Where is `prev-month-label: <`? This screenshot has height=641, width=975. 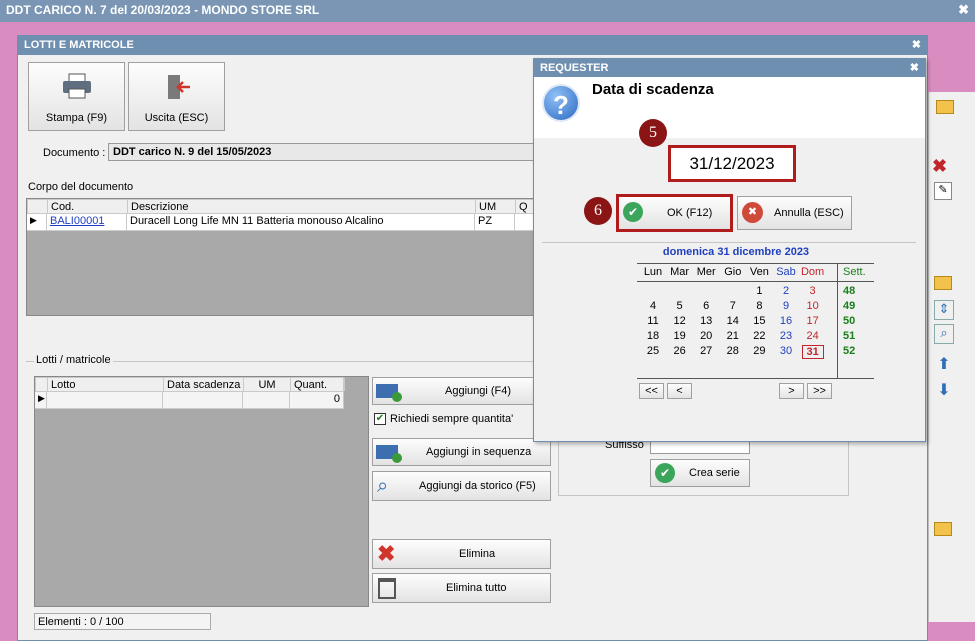
prev-month-label: < is located at coordinates (679, 391).